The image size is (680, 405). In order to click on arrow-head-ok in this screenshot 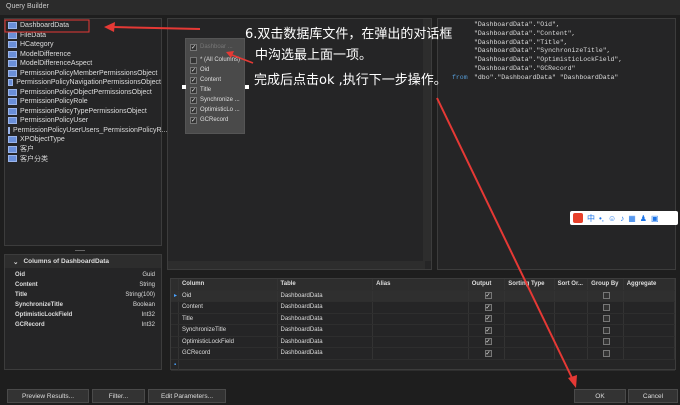, I will do `click(572, 381)`.